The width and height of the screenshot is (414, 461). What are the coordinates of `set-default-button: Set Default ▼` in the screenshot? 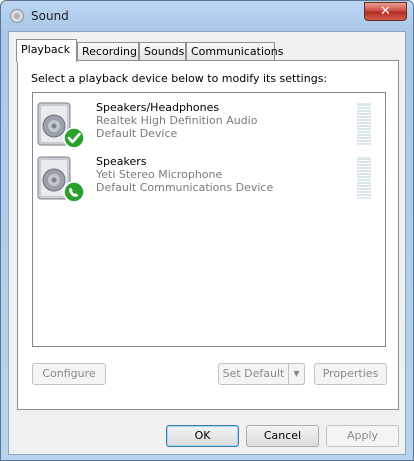 It's located at (261, 374).